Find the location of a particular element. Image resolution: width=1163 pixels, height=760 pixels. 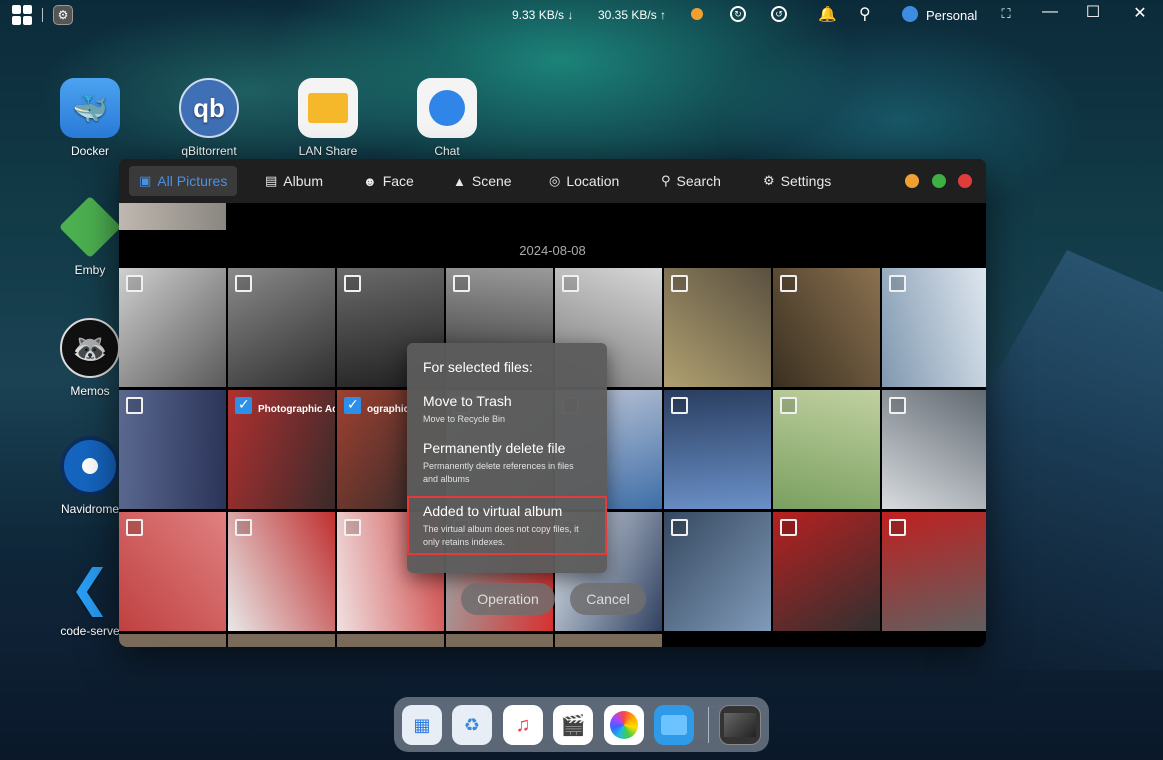

status-dot-icon is located at coordinates (697, 14).